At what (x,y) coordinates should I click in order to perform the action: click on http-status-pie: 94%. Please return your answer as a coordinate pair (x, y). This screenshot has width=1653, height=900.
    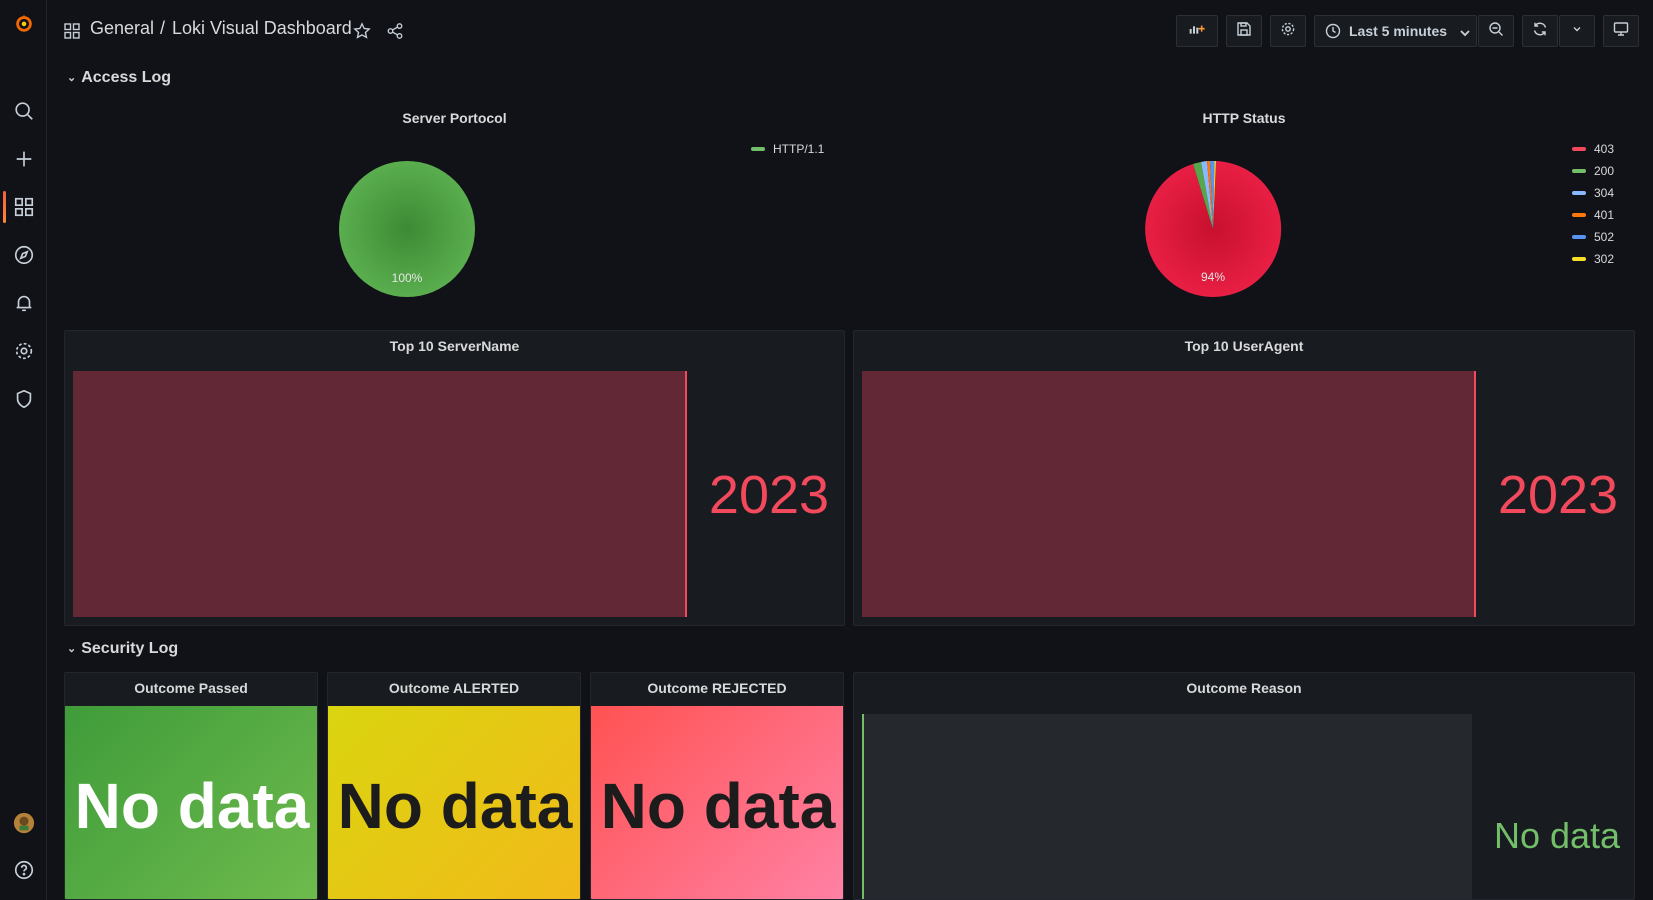
    Looking at the image, I should click on (1213, 228).